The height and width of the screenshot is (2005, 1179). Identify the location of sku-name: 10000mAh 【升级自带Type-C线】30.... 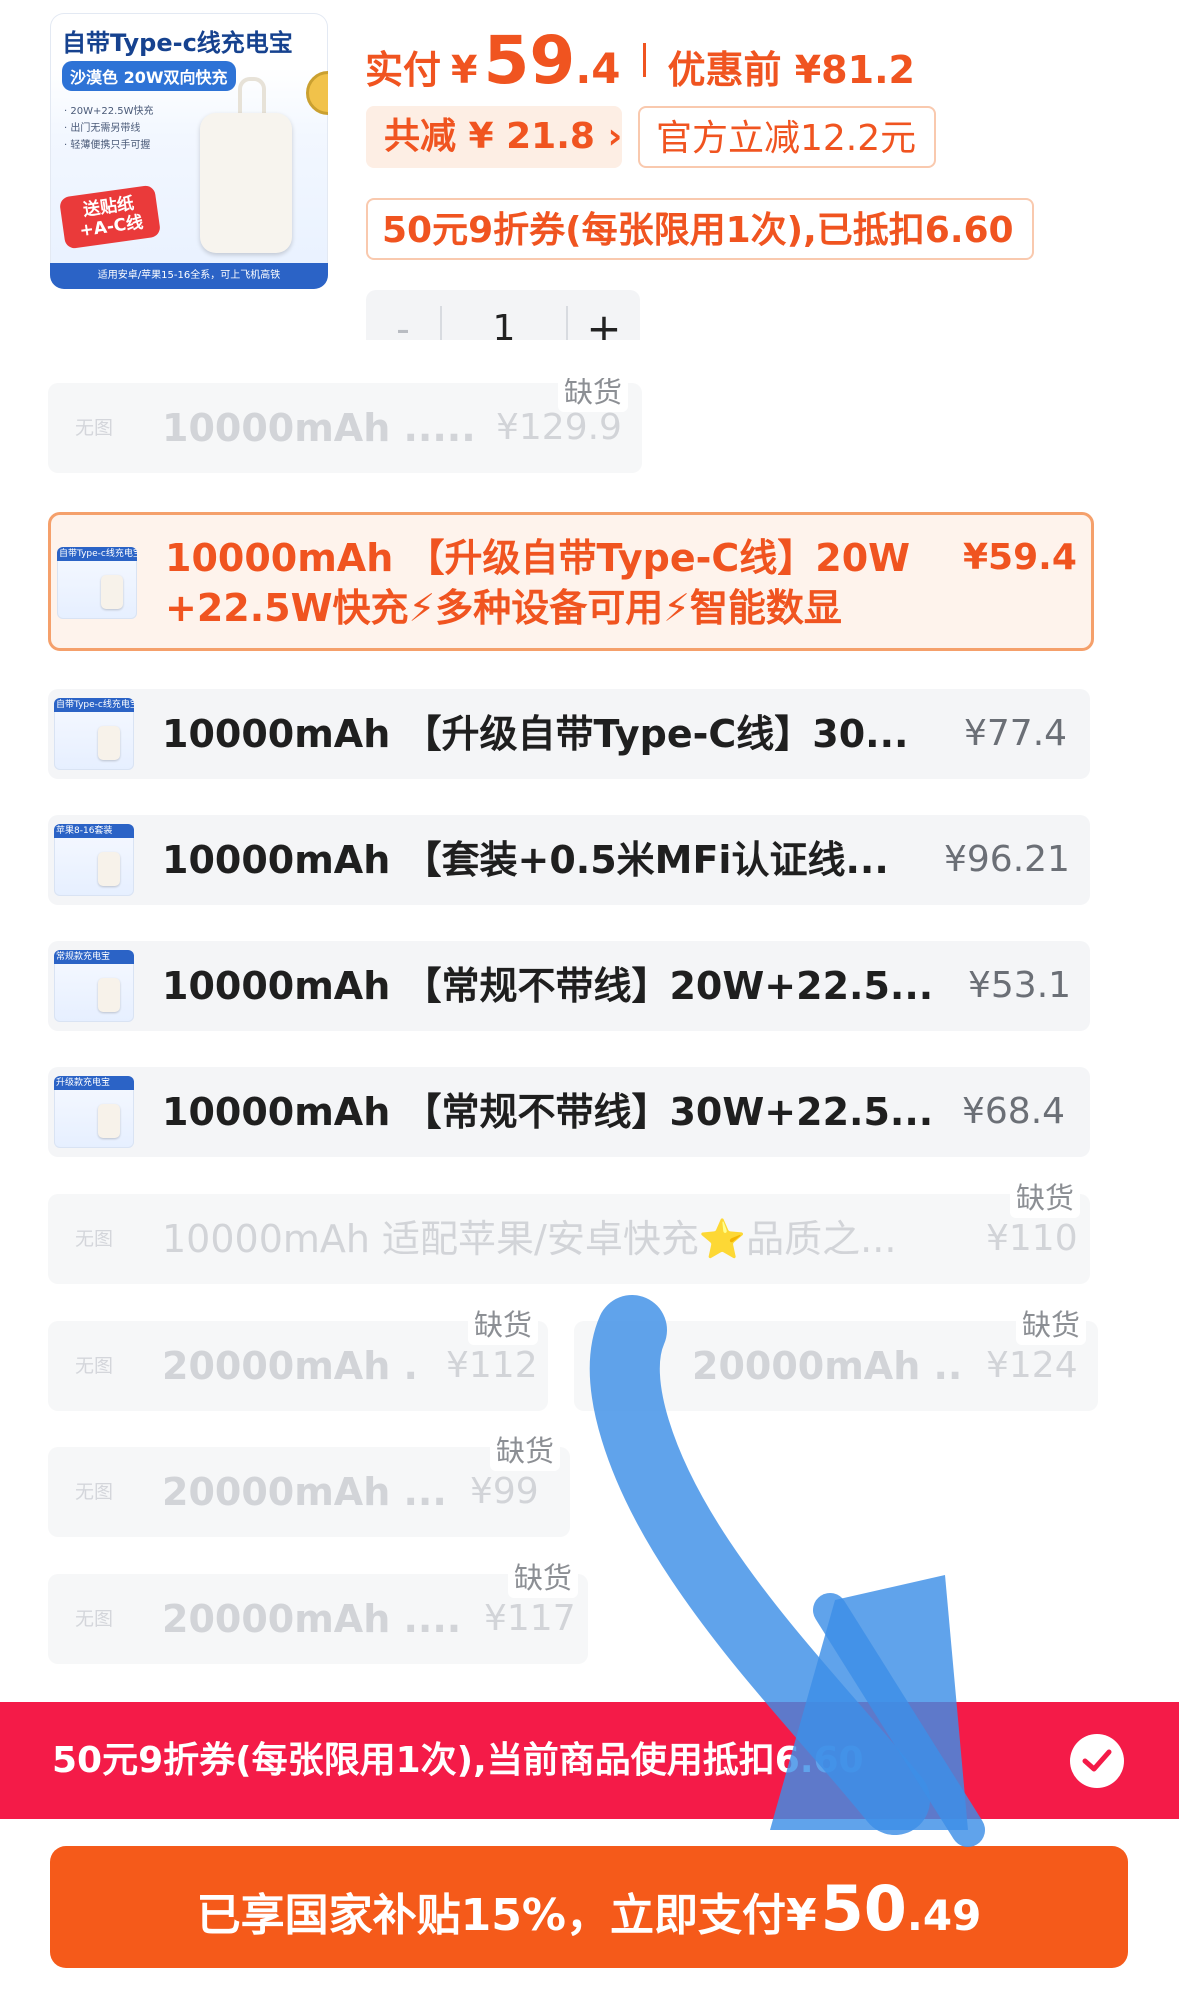
(535, 734).